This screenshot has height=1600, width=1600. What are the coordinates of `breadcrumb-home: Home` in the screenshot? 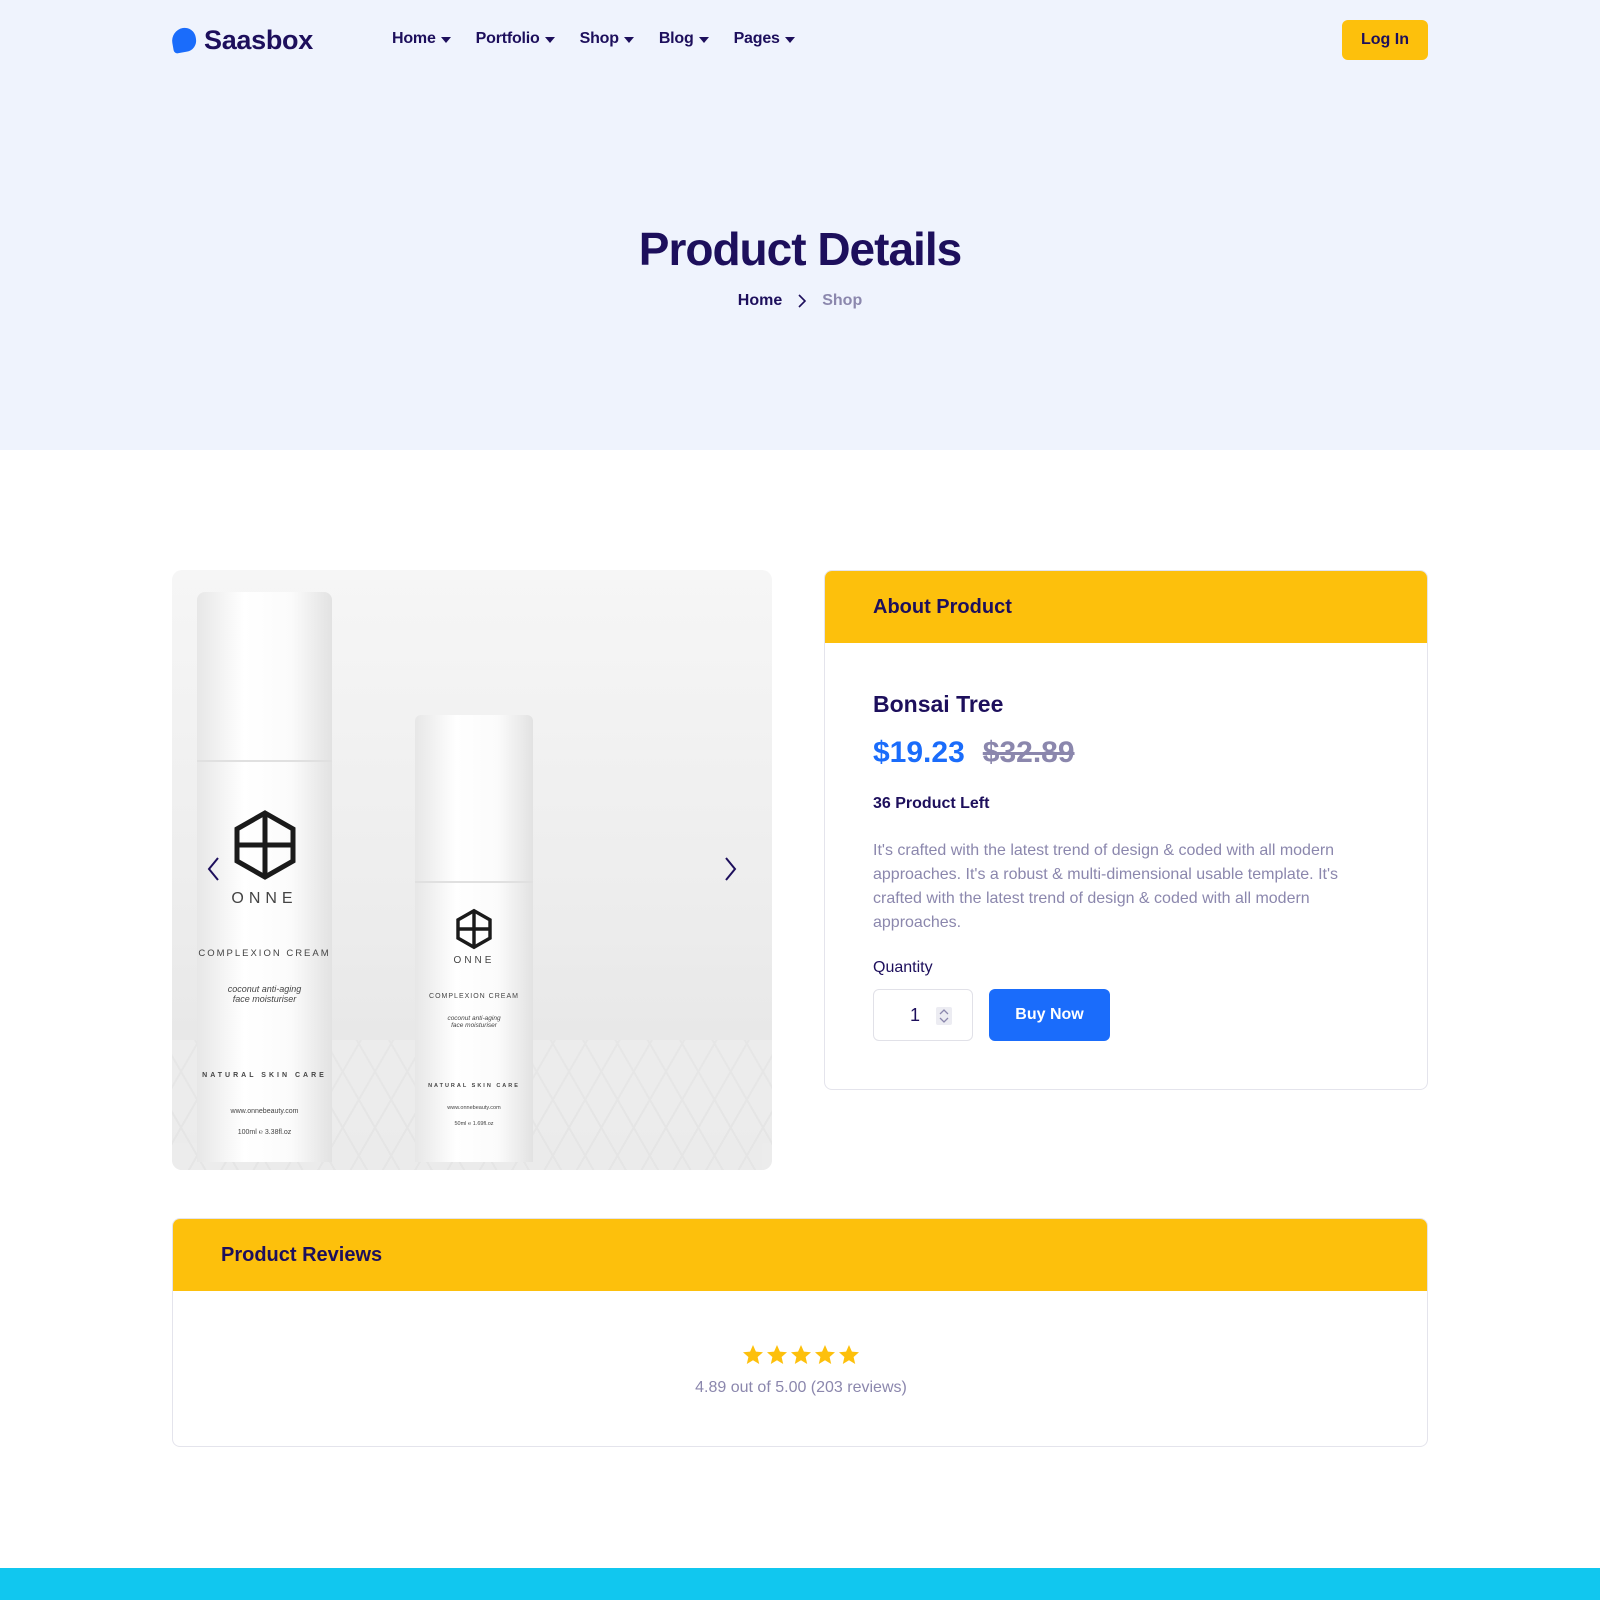 It's located at (760, 301).